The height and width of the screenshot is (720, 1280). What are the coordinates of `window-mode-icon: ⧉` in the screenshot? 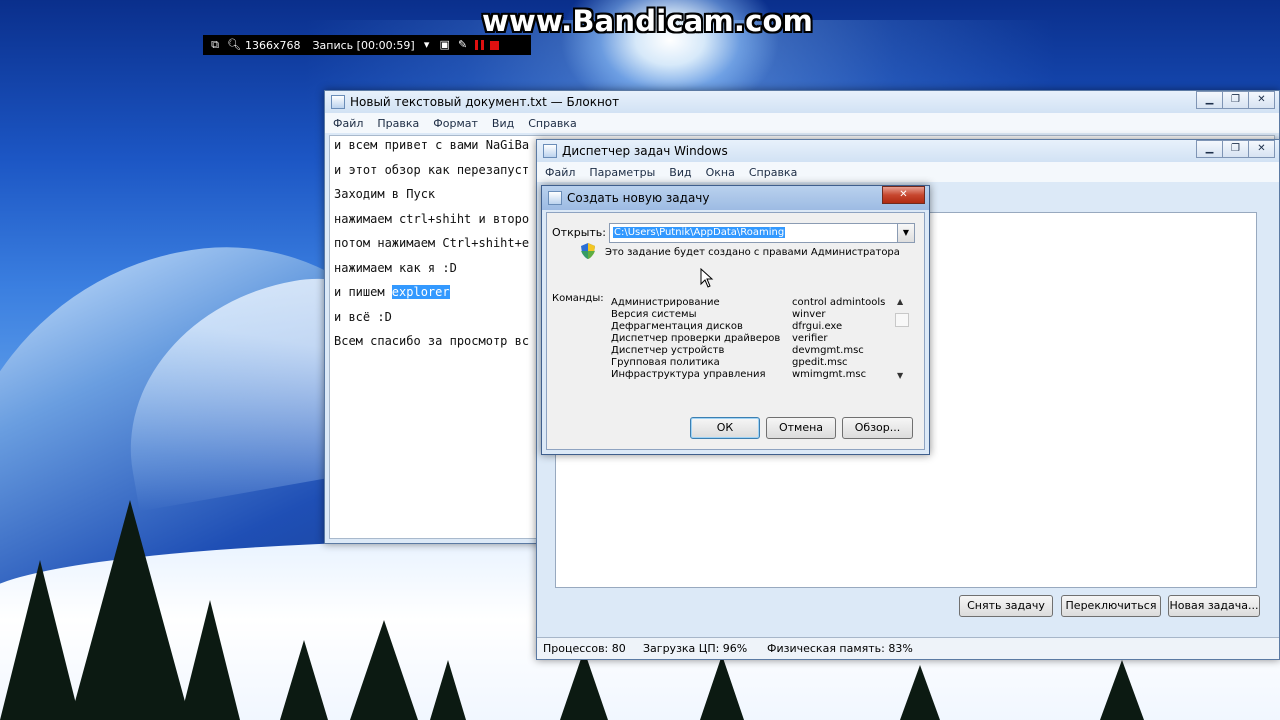 It's located at (215, 45).